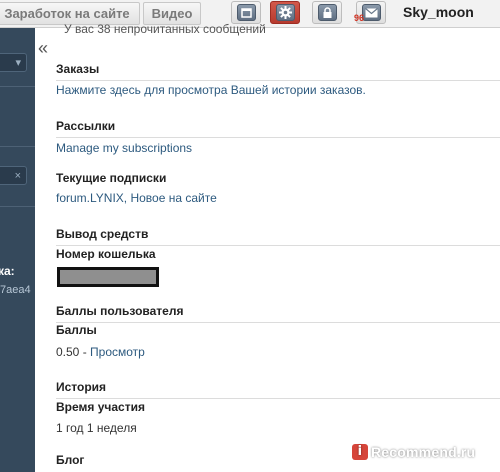  I want to click on lock-icon, so click(327, 12).